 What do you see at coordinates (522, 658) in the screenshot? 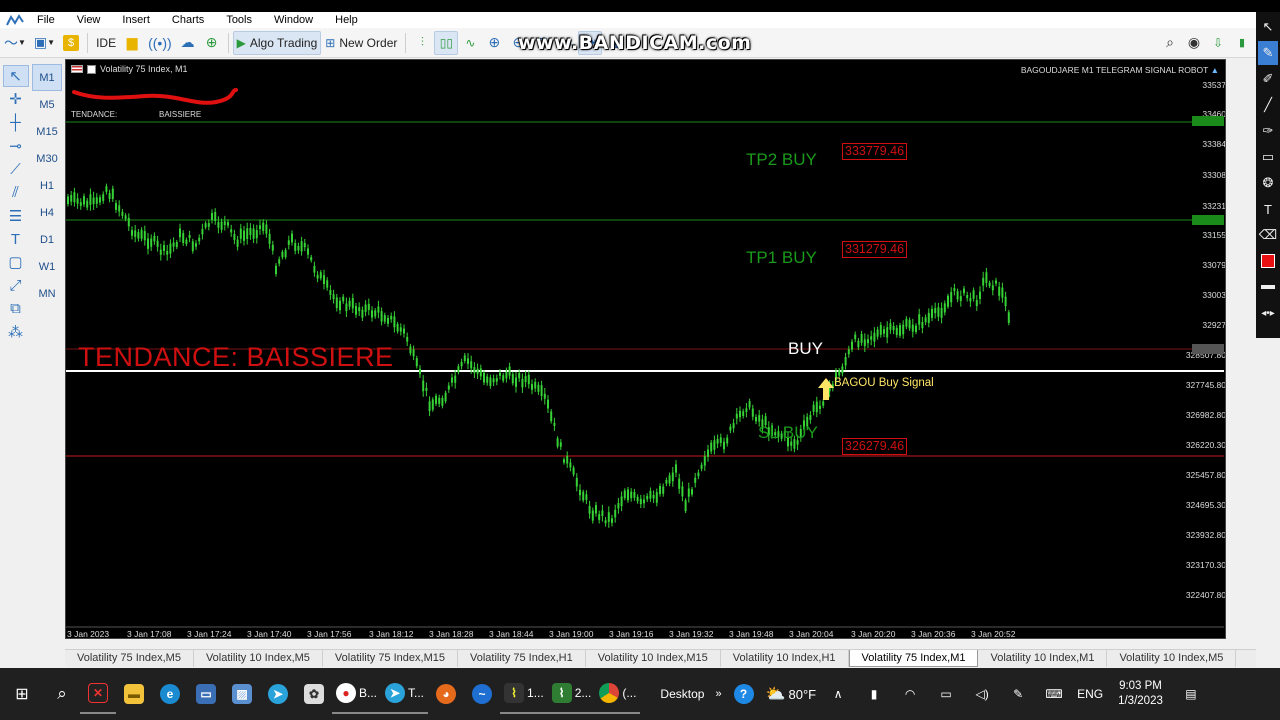
I see `tab-v75-h1: Volatility 75 Index,H1` at bounding box center [522, 658].